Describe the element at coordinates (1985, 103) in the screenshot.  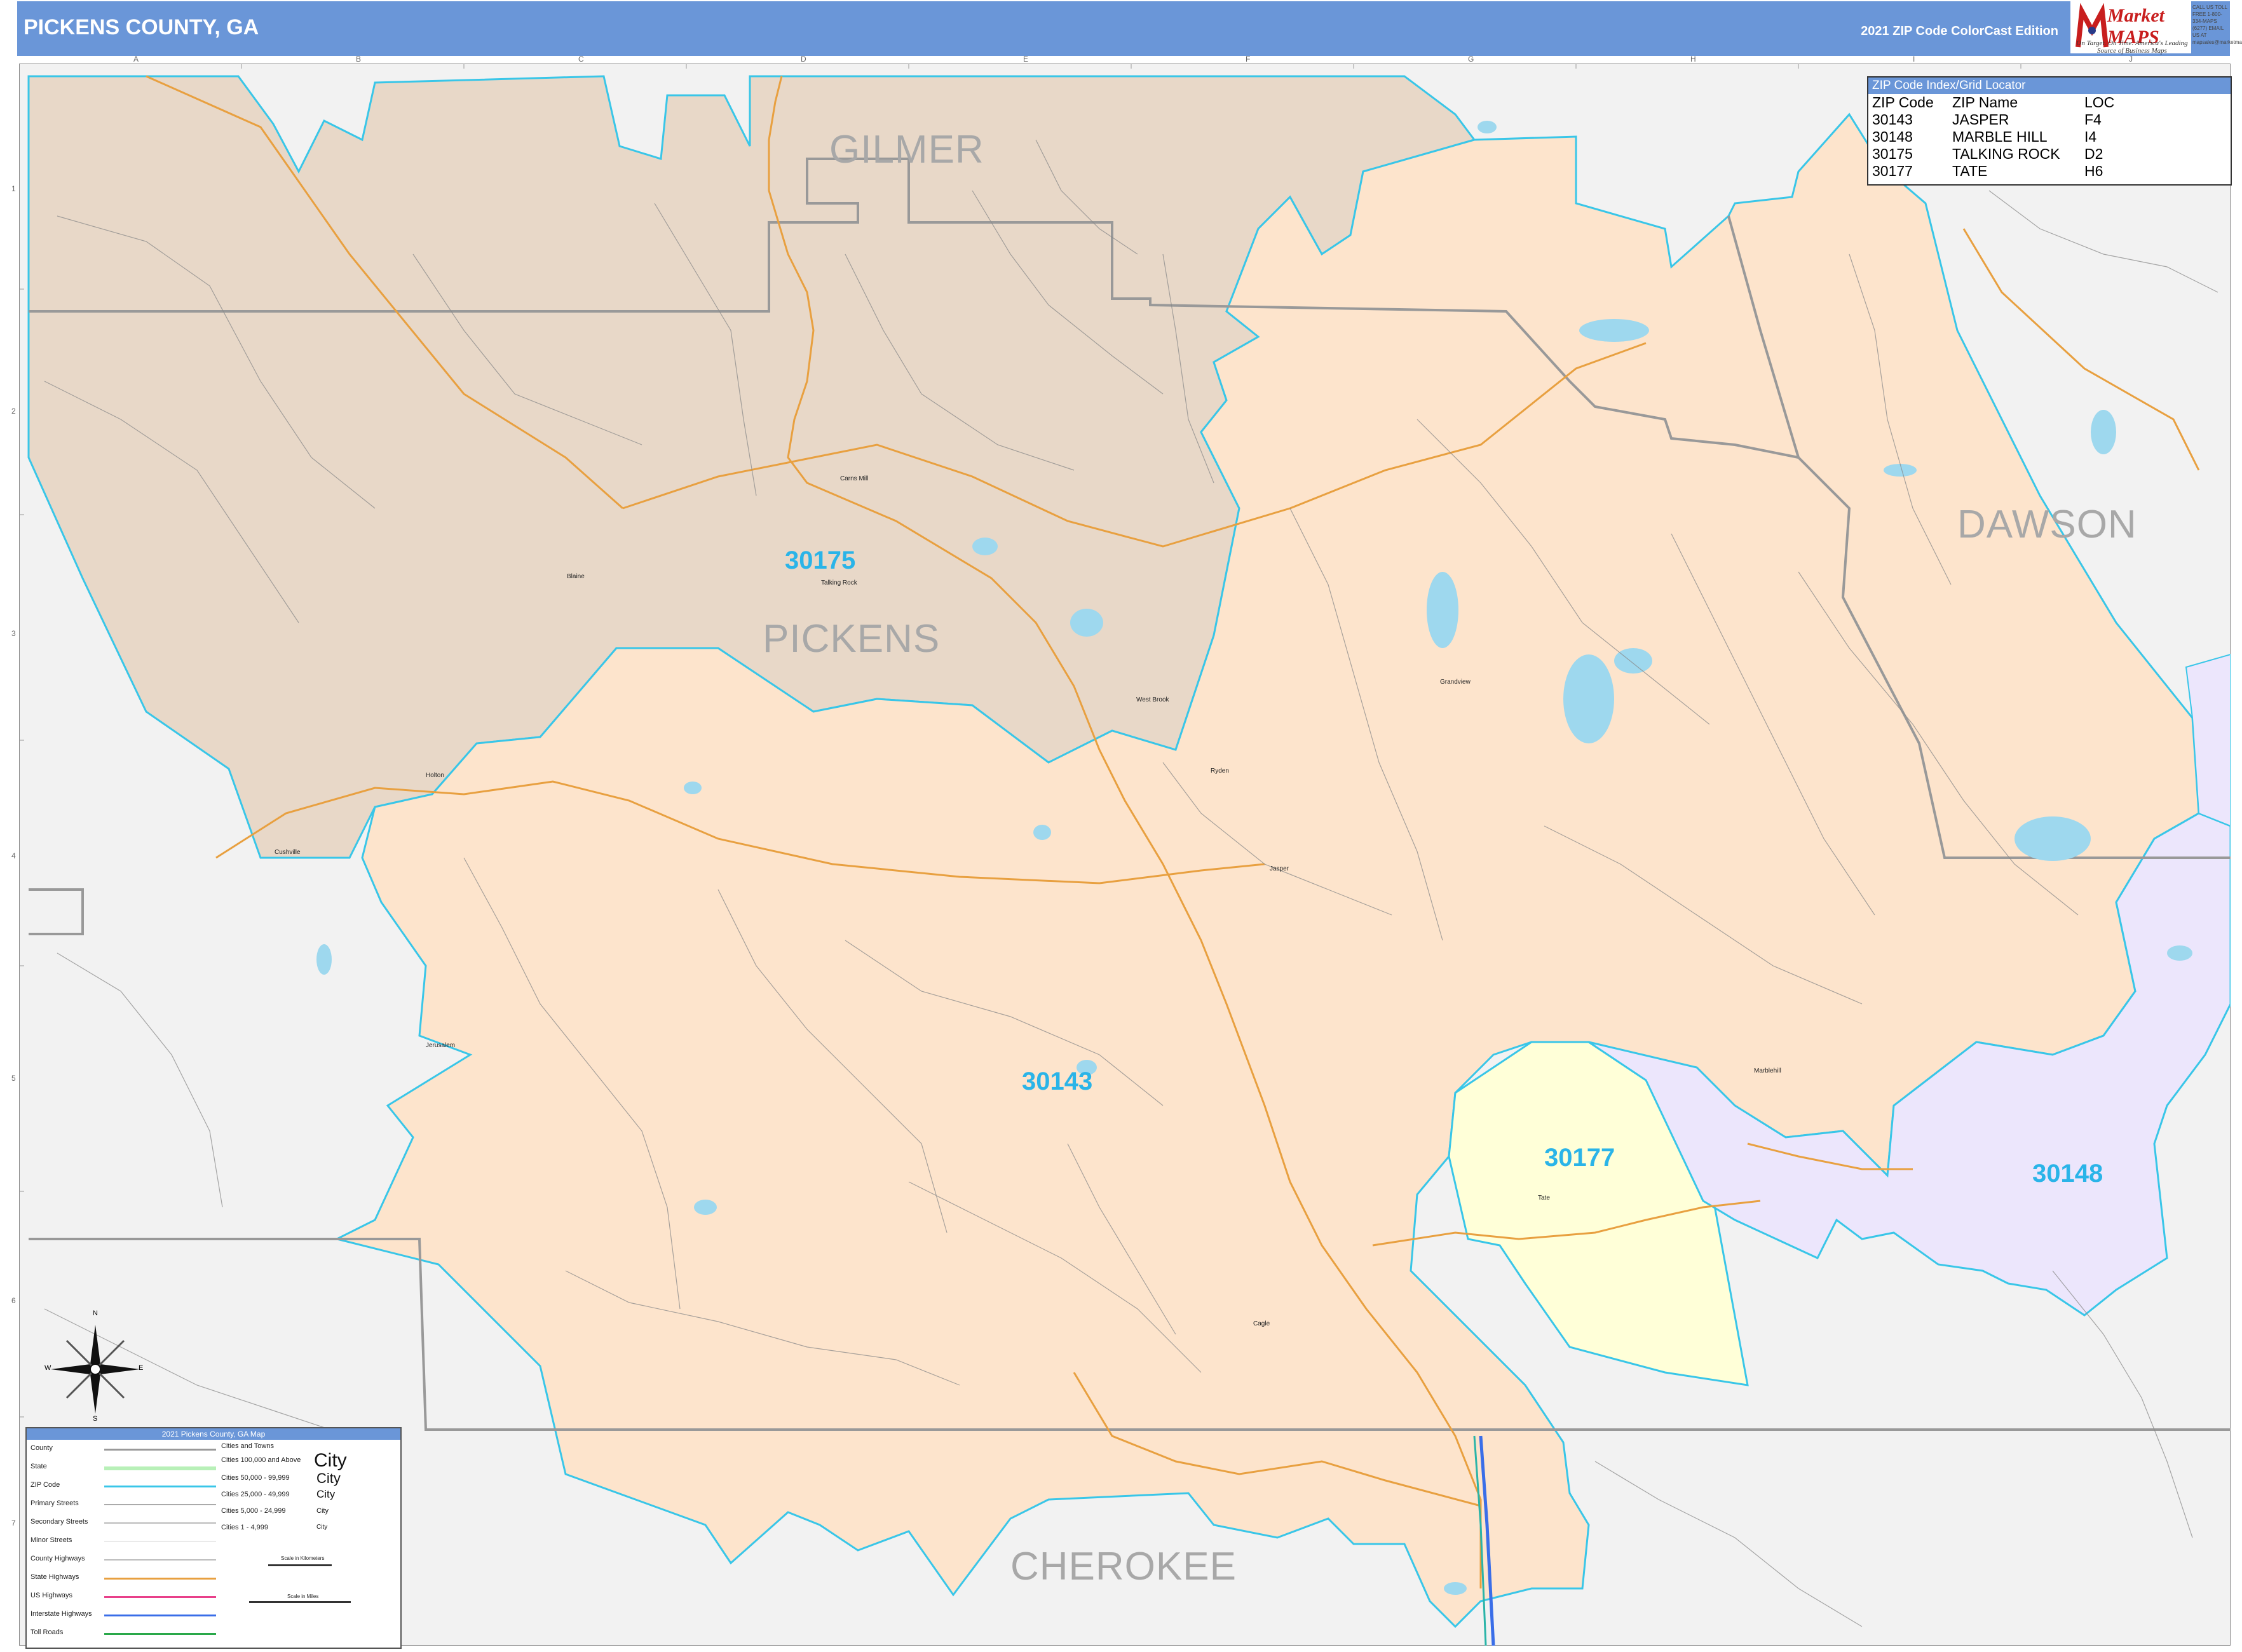
I see `zip-index-header: ZIP Name` at that location.